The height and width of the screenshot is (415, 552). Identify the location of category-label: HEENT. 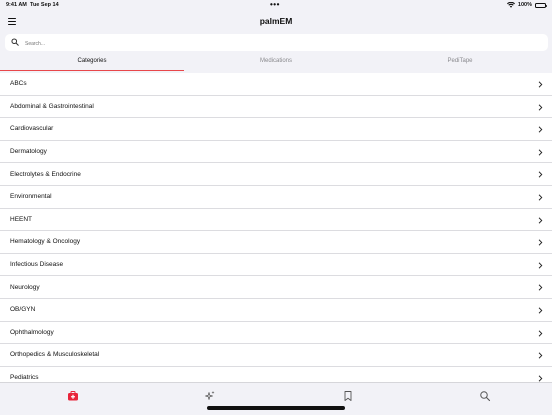
(21, 219).